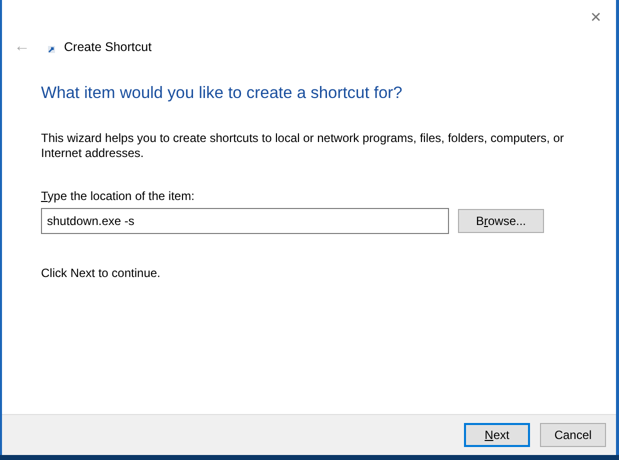 Image resolution: width=619 pixels, height=460 pixels. Describe the element at coordinates (101, 273) in the screenshot. I see `hint-text: Click Next to continue.` at that location.